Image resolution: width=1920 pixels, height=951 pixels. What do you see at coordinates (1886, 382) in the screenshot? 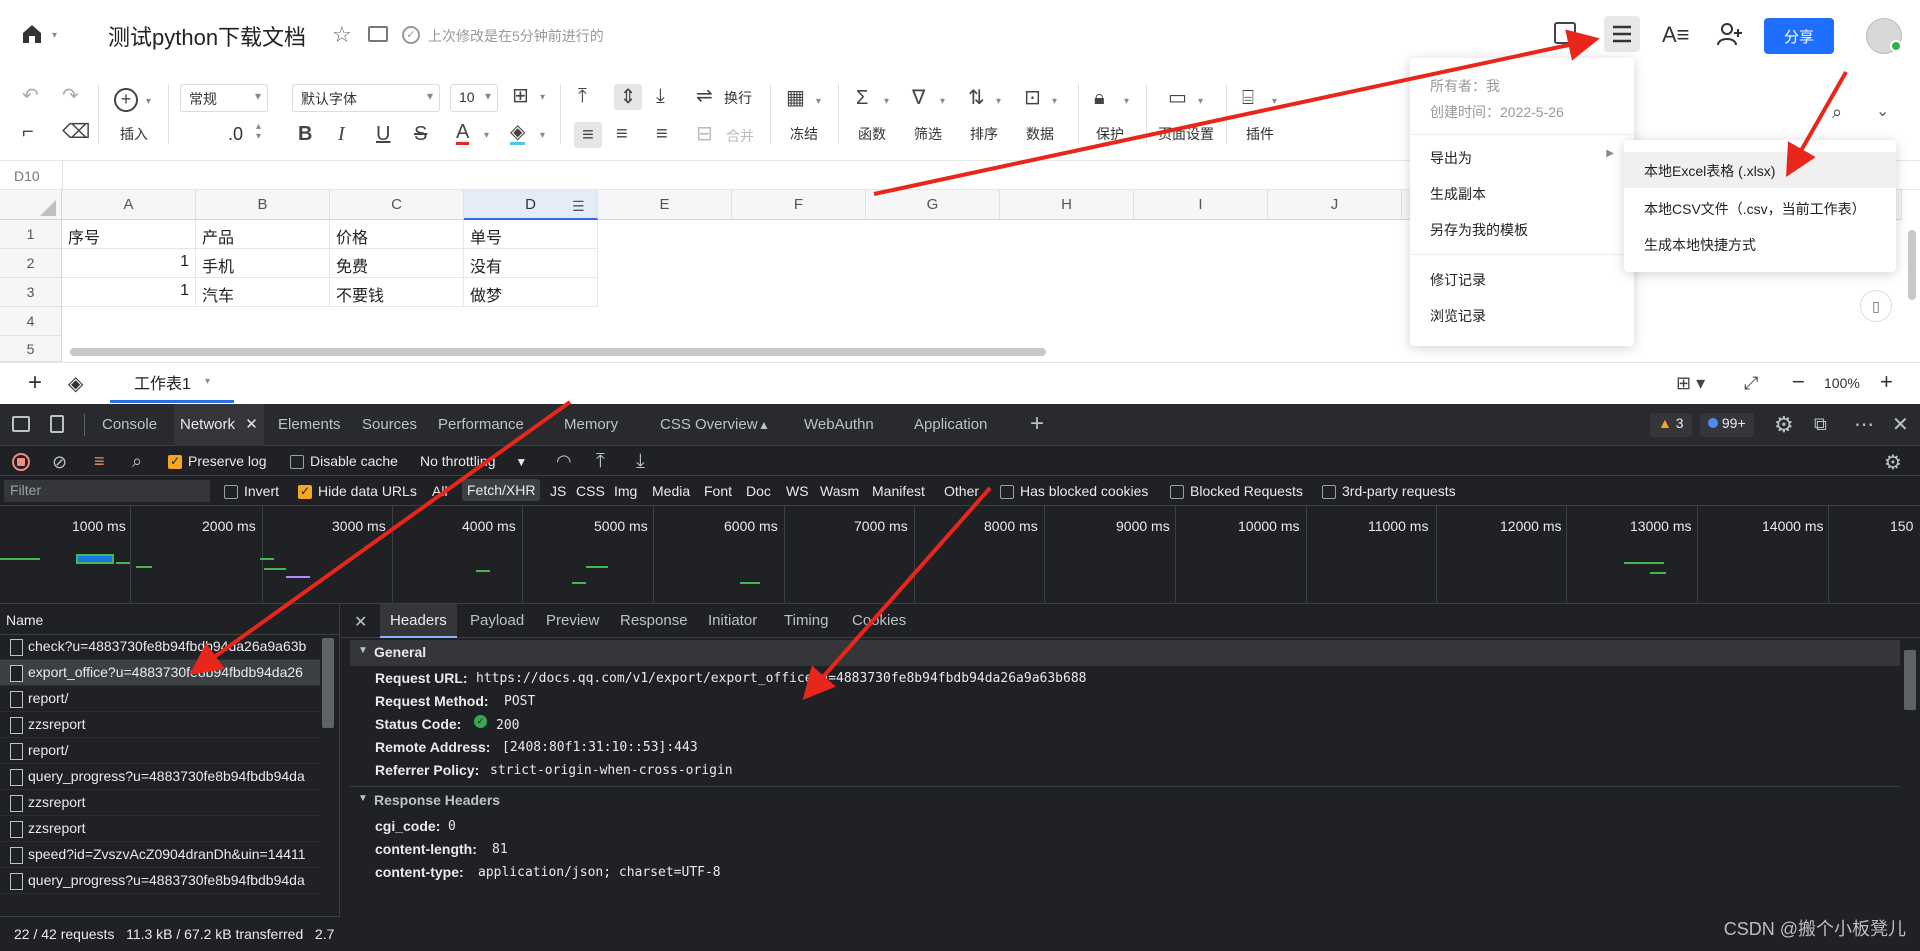
I see `zoom-in-icon: +` at bounding box center [1886, 382].